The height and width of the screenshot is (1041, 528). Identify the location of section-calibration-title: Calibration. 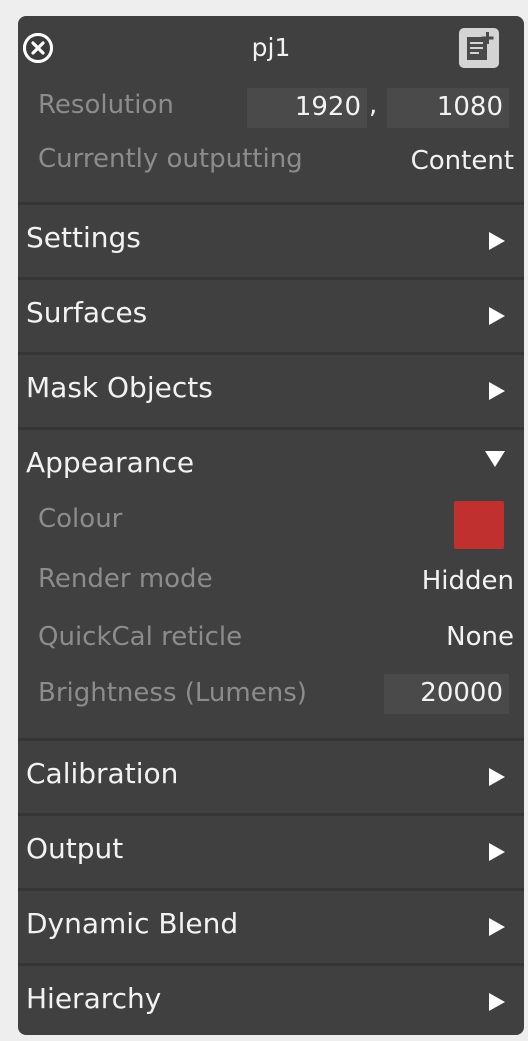
(102, 773).